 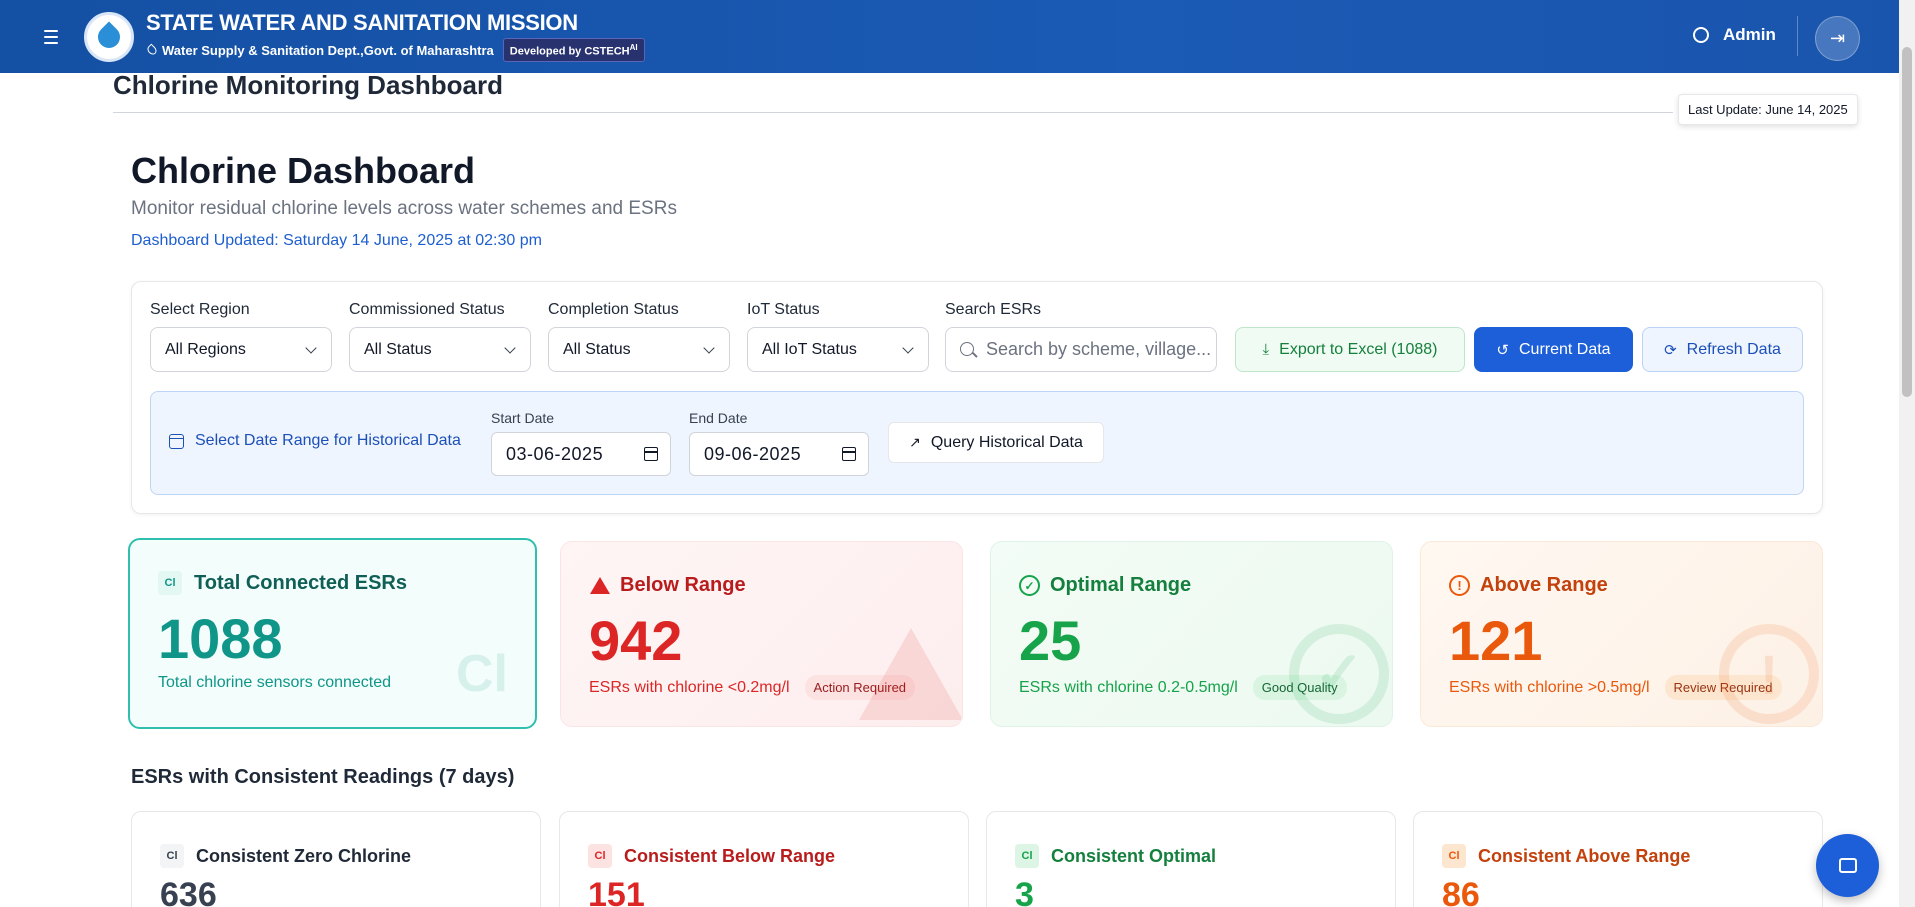 I want to click on download-icon: ⤓, so click(x=1266, y=349).